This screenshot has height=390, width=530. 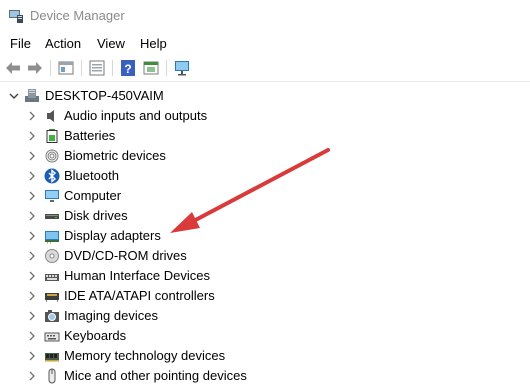 What do you see at coordinates (50, 116) in the screenshot?
I see `speaker-icon` at bounding box center [50, 116].